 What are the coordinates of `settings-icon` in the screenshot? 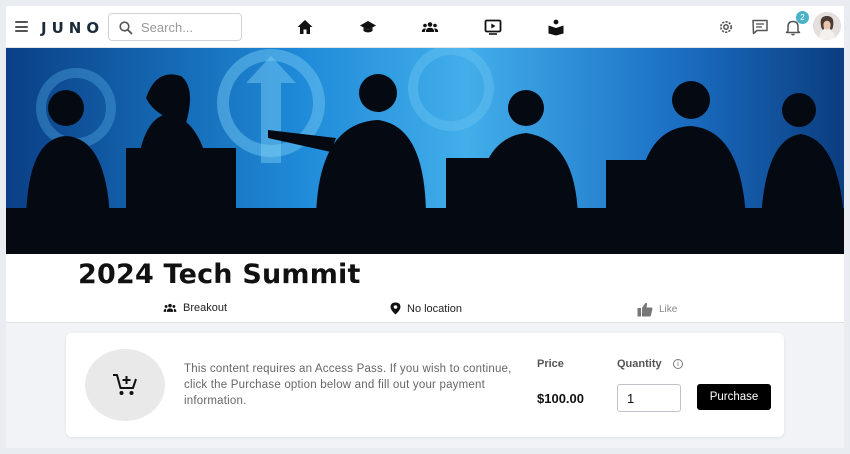 It's located at (726, 27).